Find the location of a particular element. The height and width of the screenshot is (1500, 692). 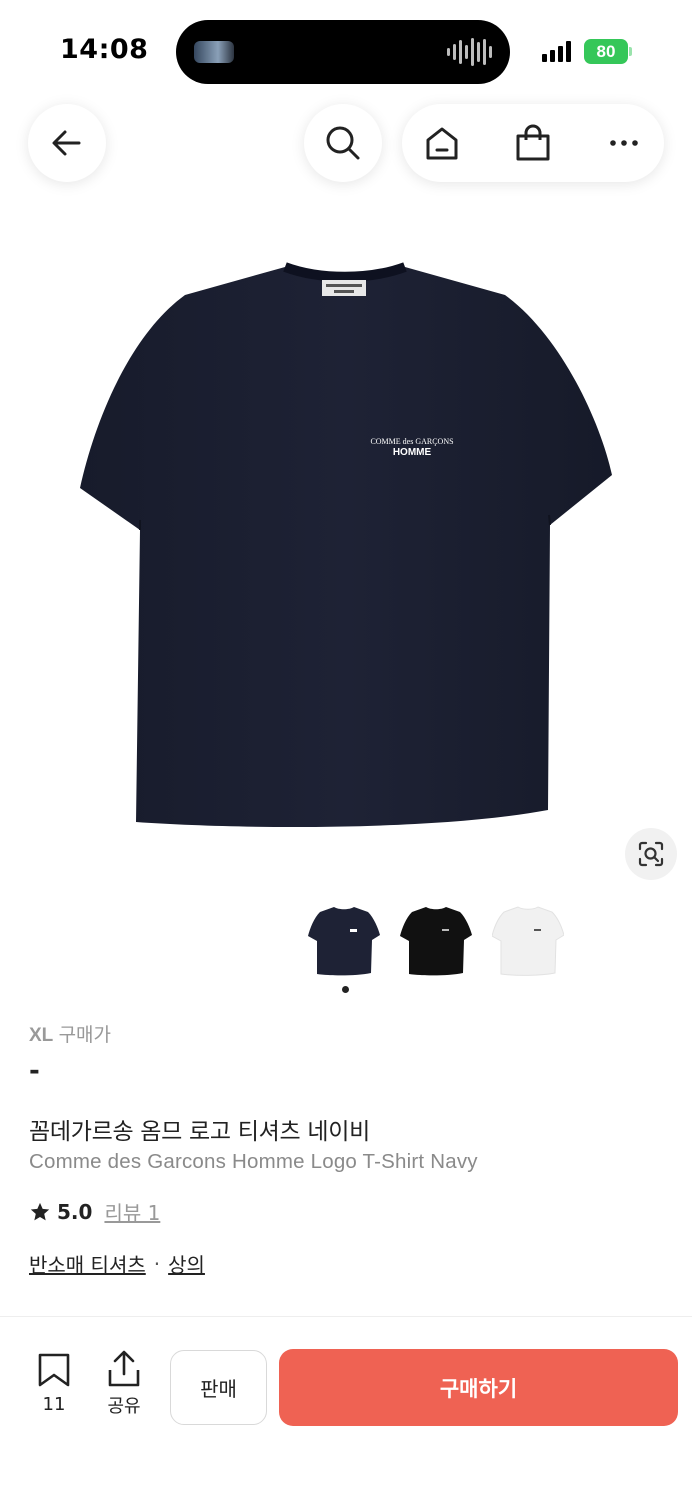

buy-button: 구매하기 is located at coordinates (478, 1387).